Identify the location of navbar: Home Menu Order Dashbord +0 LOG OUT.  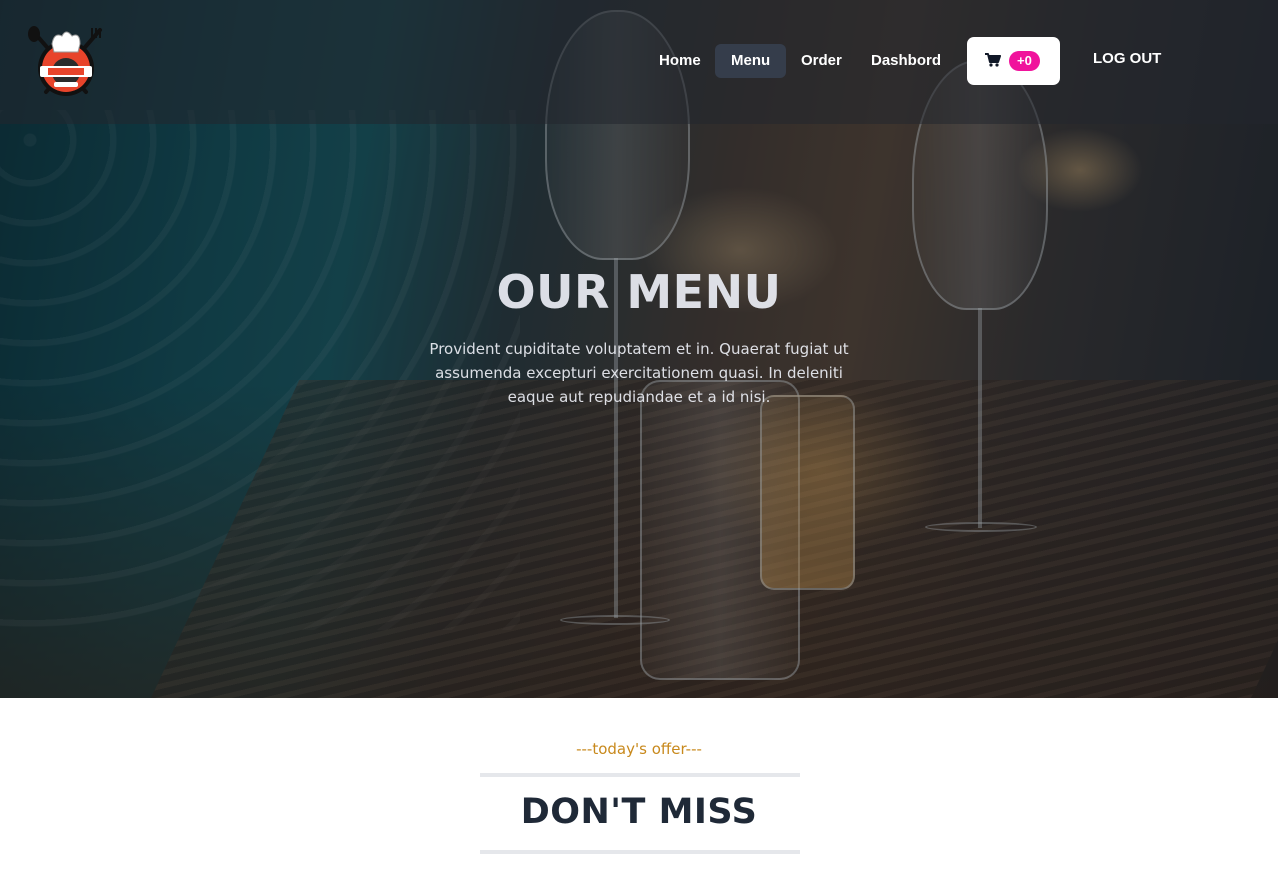
(639, 62).